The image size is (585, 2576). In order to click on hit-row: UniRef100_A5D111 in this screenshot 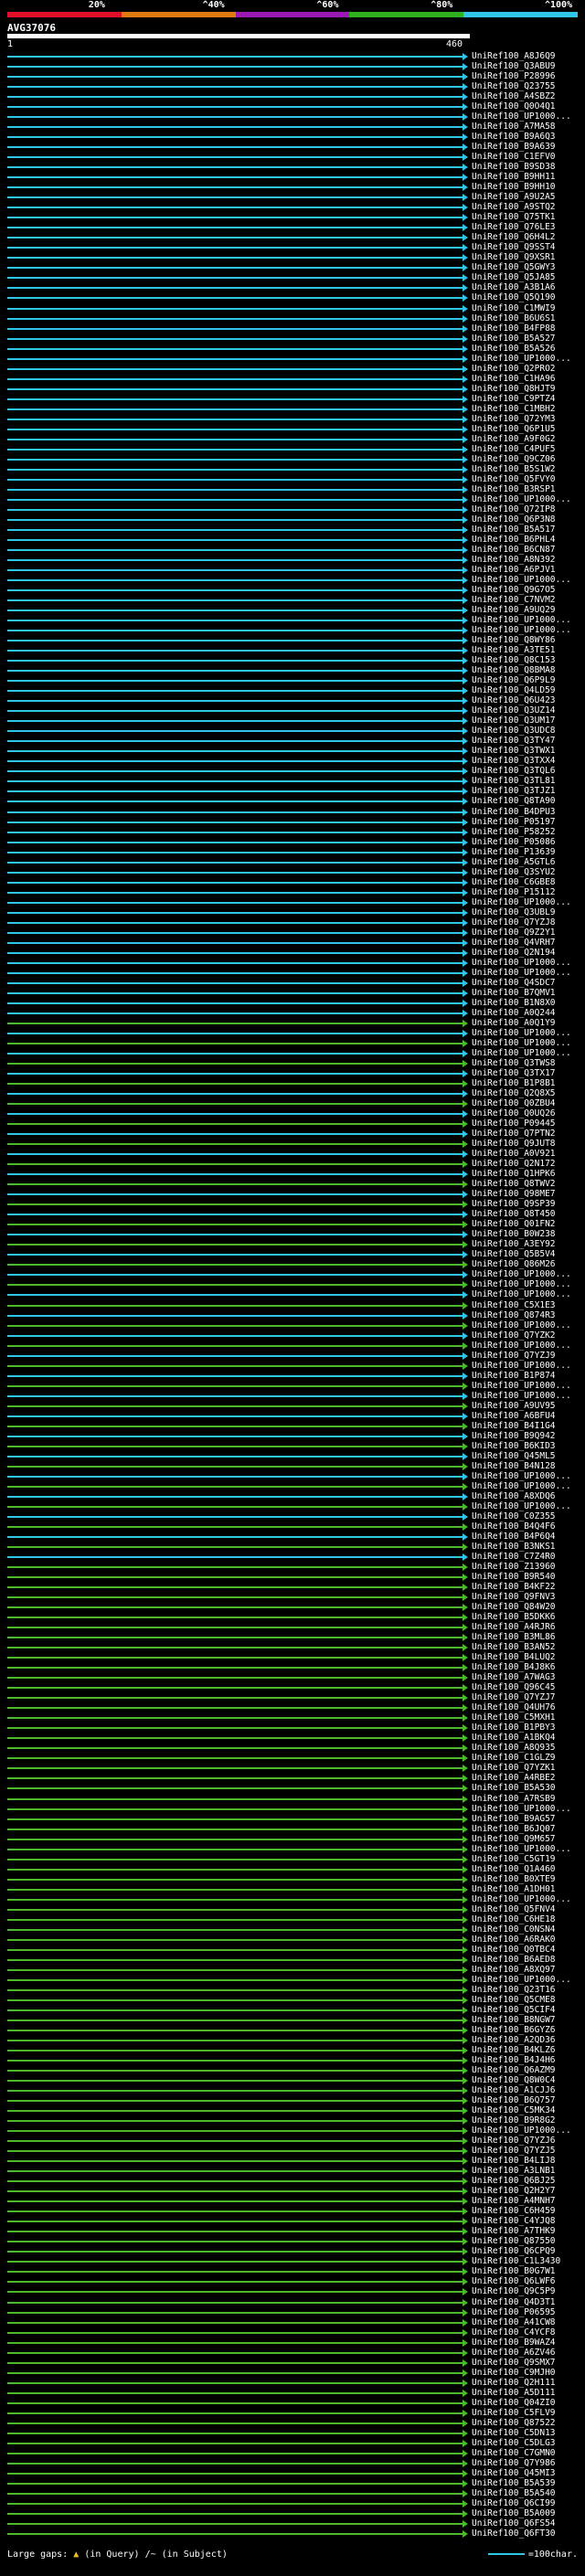, I will do `click(293, 2393)`.